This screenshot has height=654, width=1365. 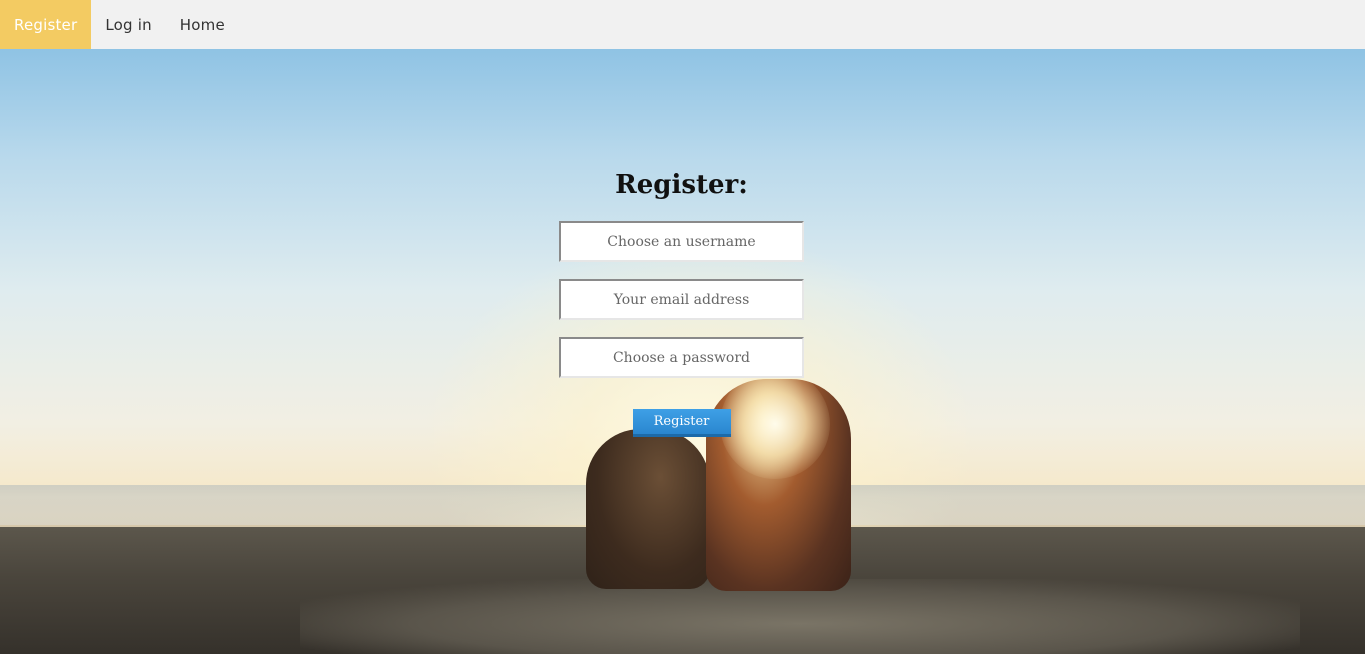 What do you see at coordinates (202, 24) in the screenshot?
I see `nav-home: Home` at bounding box center [202, 24].